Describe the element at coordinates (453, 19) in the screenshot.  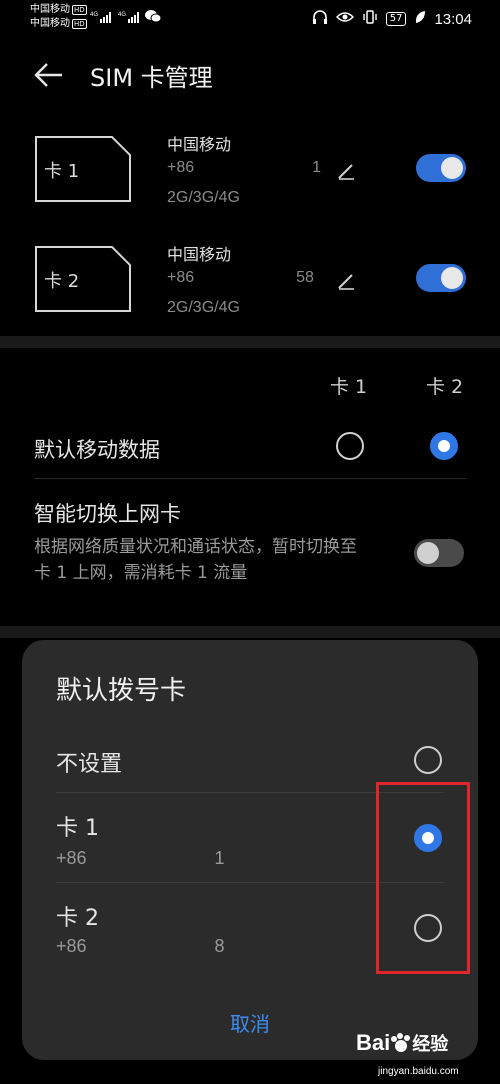
I see `clock: 13:04` at that location.